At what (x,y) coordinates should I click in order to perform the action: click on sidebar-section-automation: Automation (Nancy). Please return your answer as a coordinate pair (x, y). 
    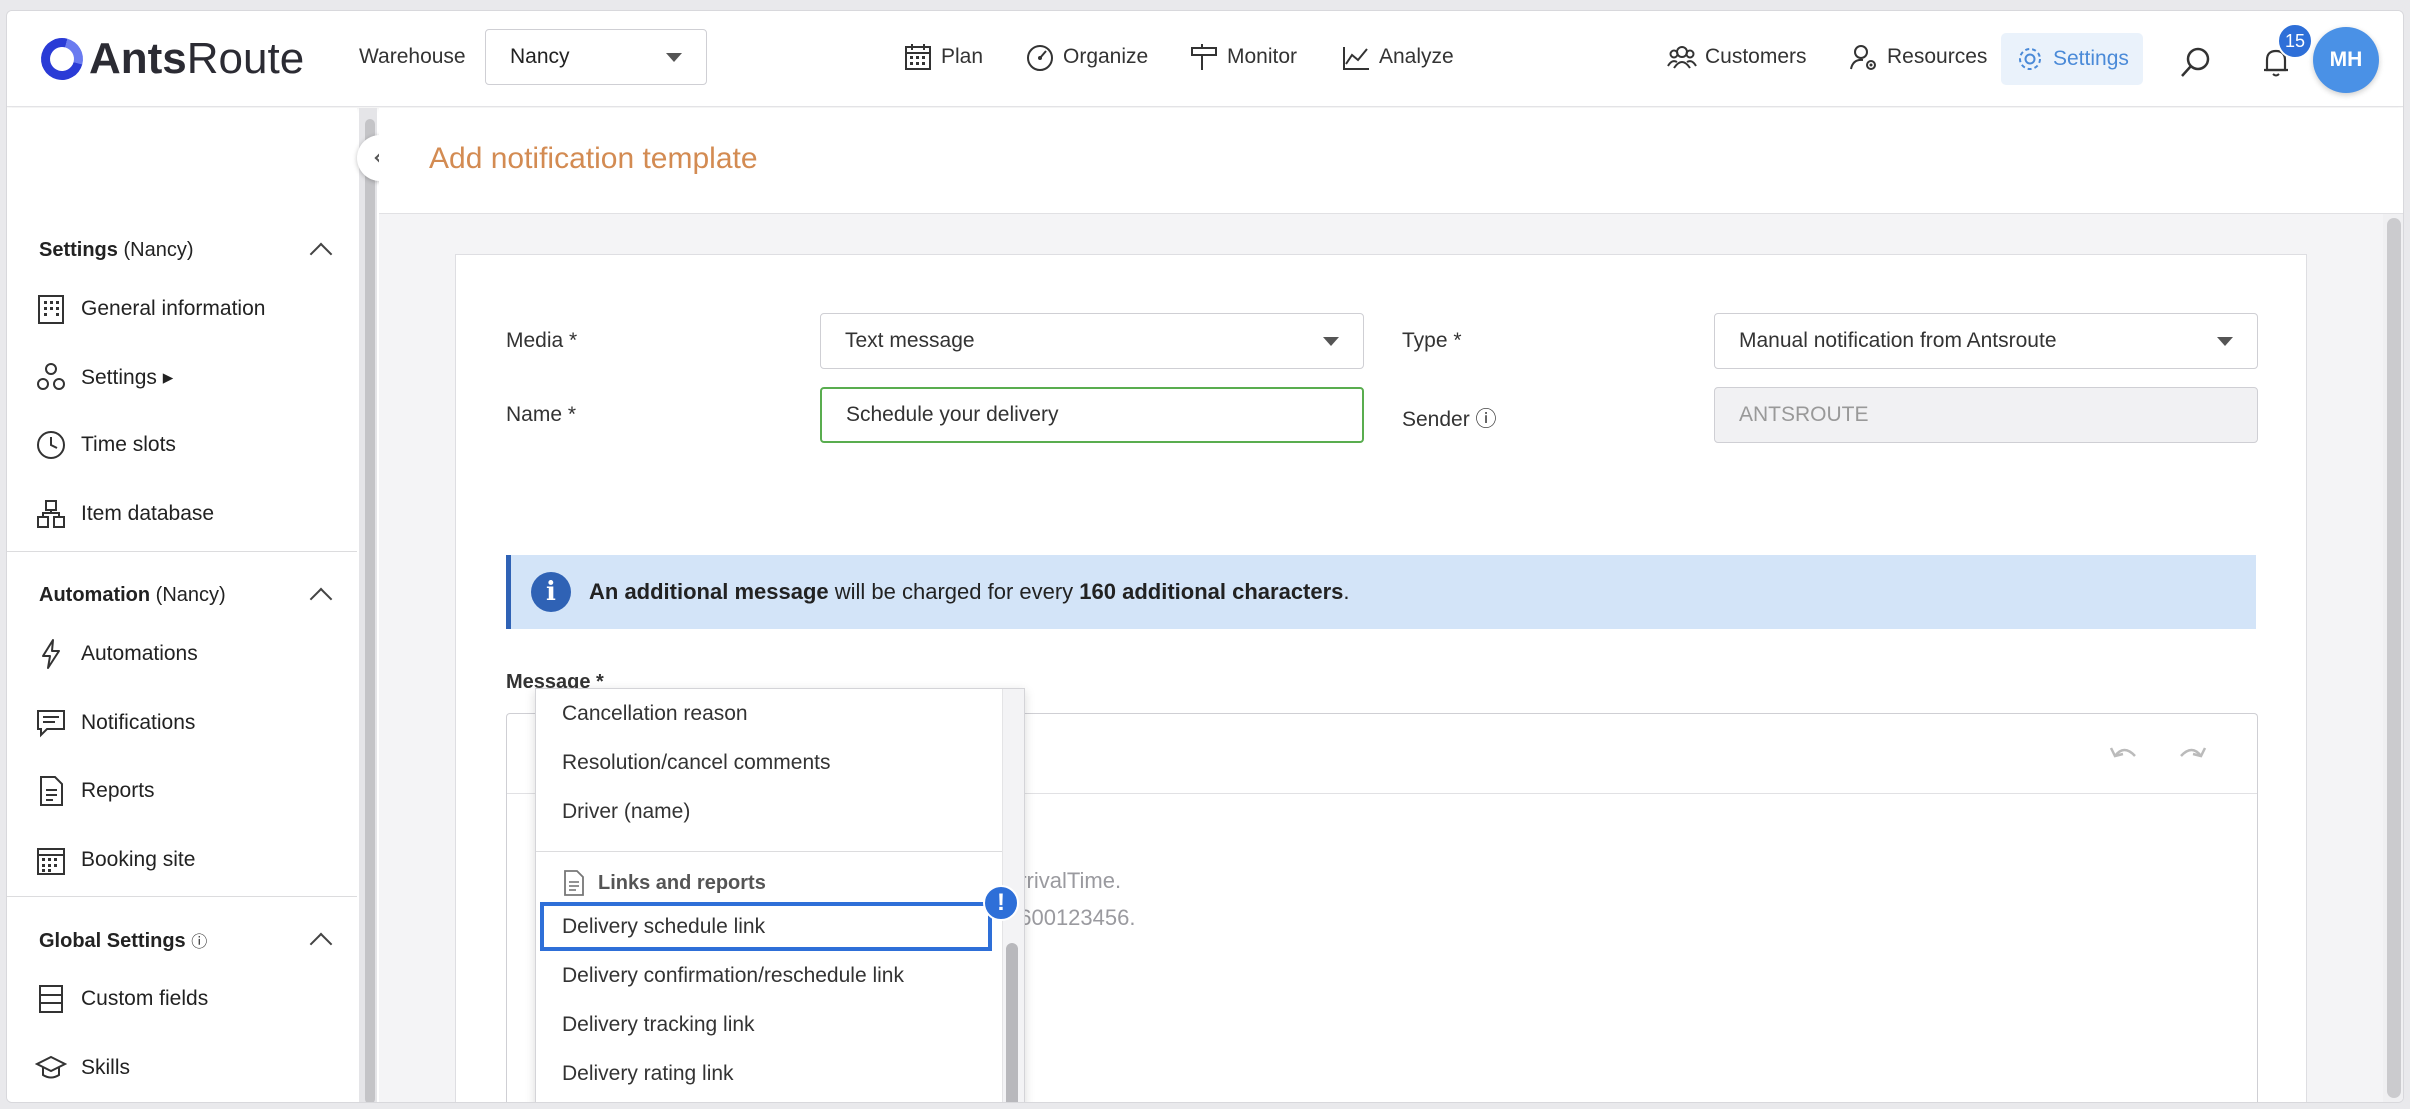
    Looking at the image, I should click on (182, 595).